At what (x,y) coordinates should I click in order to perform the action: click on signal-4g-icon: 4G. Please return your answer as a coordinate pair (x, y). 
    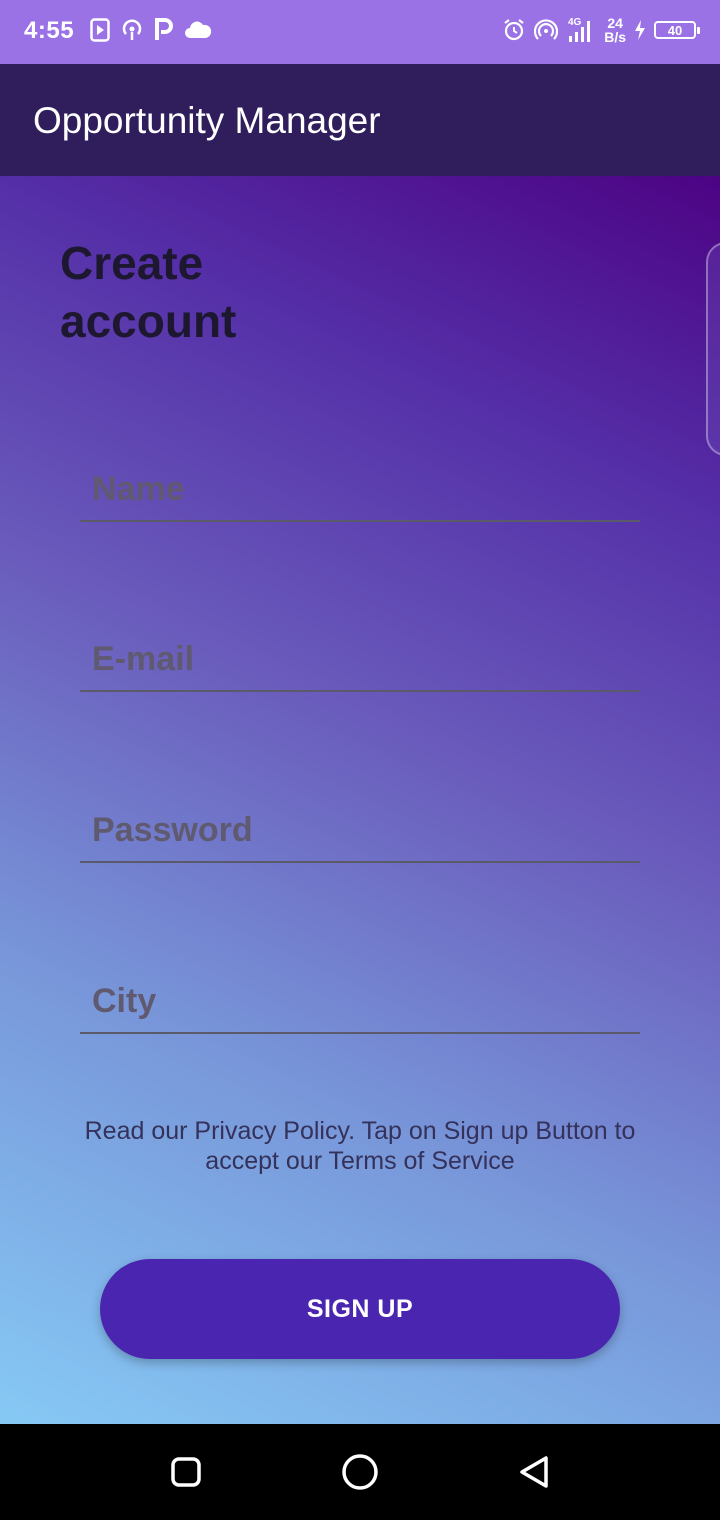
    Looking at the image, I should click on (581, 30).